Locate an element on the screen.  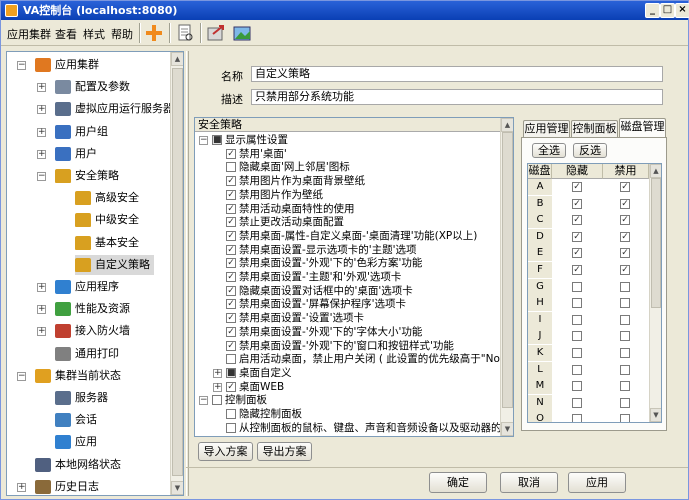
tree-node: 会话 is located at coordinates (78, 420).